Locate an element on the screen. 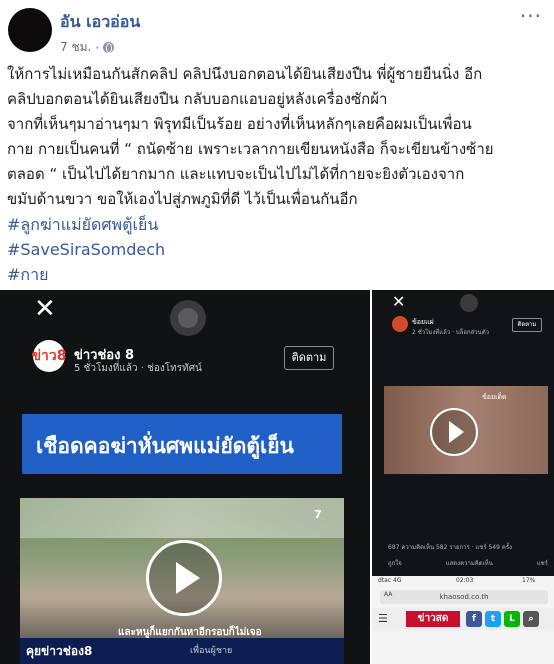 The height and width of the screenshot is (664, 554). post-meta: 7 ชม. · is located at coordinates (87, 47).